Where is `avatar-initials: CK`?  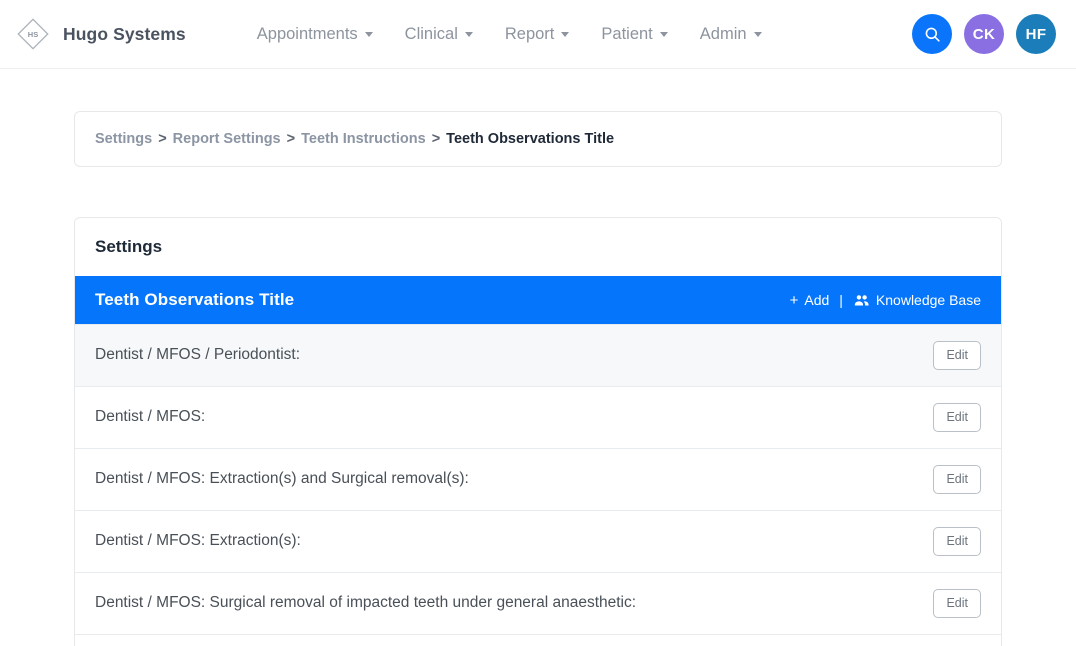
avatar-initials: CK is located at coordinates (984, 34).